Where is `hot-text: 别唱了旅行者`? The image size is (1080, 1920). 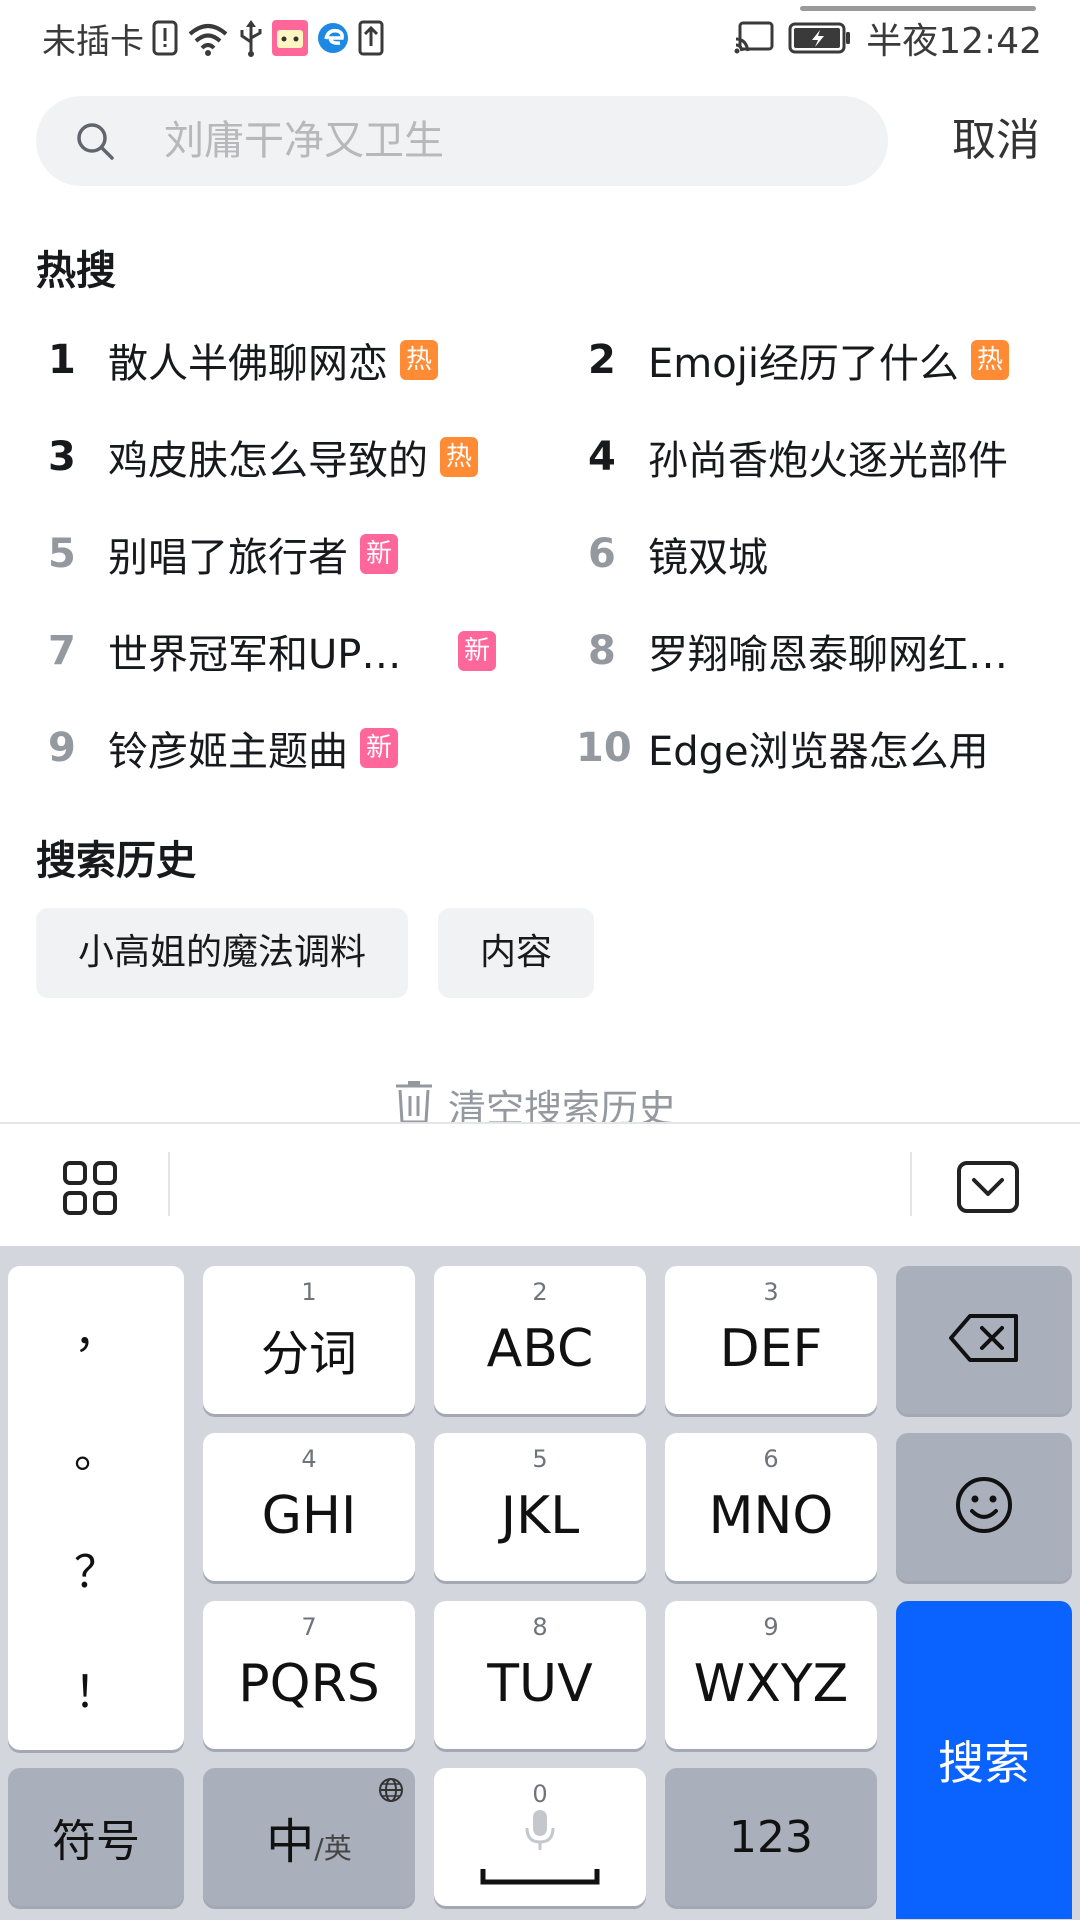
hot-text: 别唱了旅行者 is located at coordinates (228, 558).